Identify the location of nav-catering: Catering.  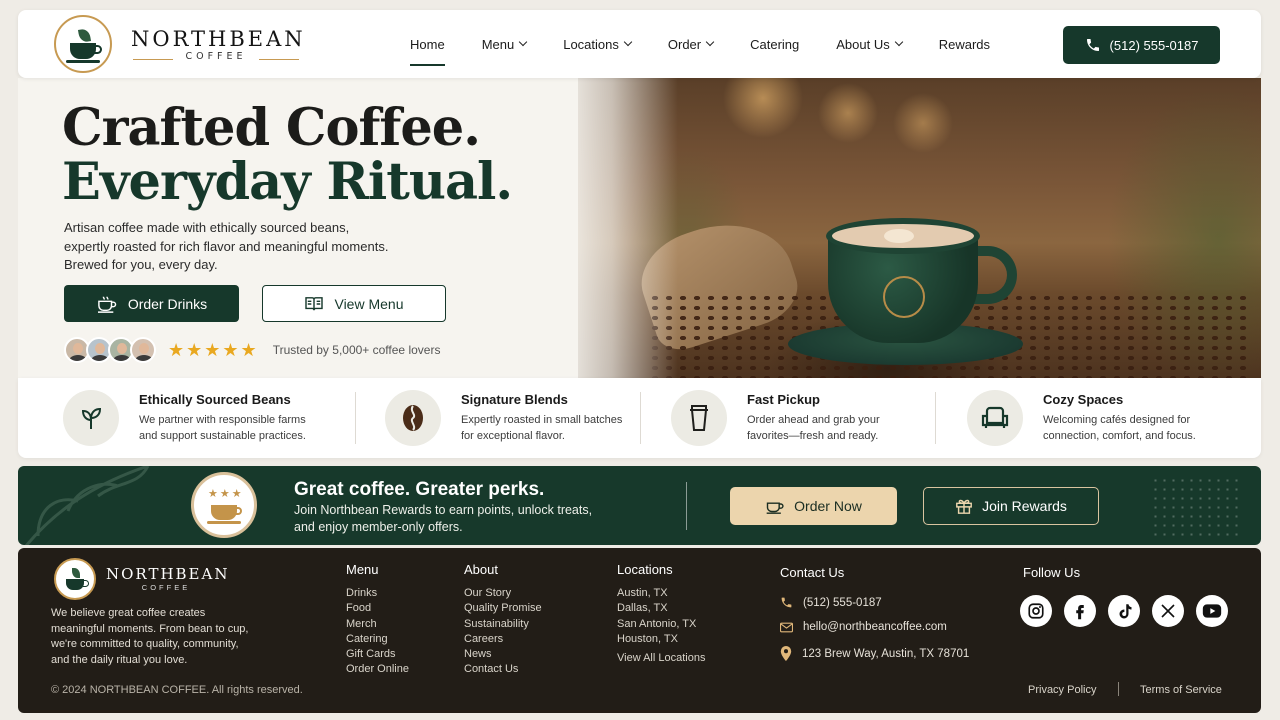
(774, 44).